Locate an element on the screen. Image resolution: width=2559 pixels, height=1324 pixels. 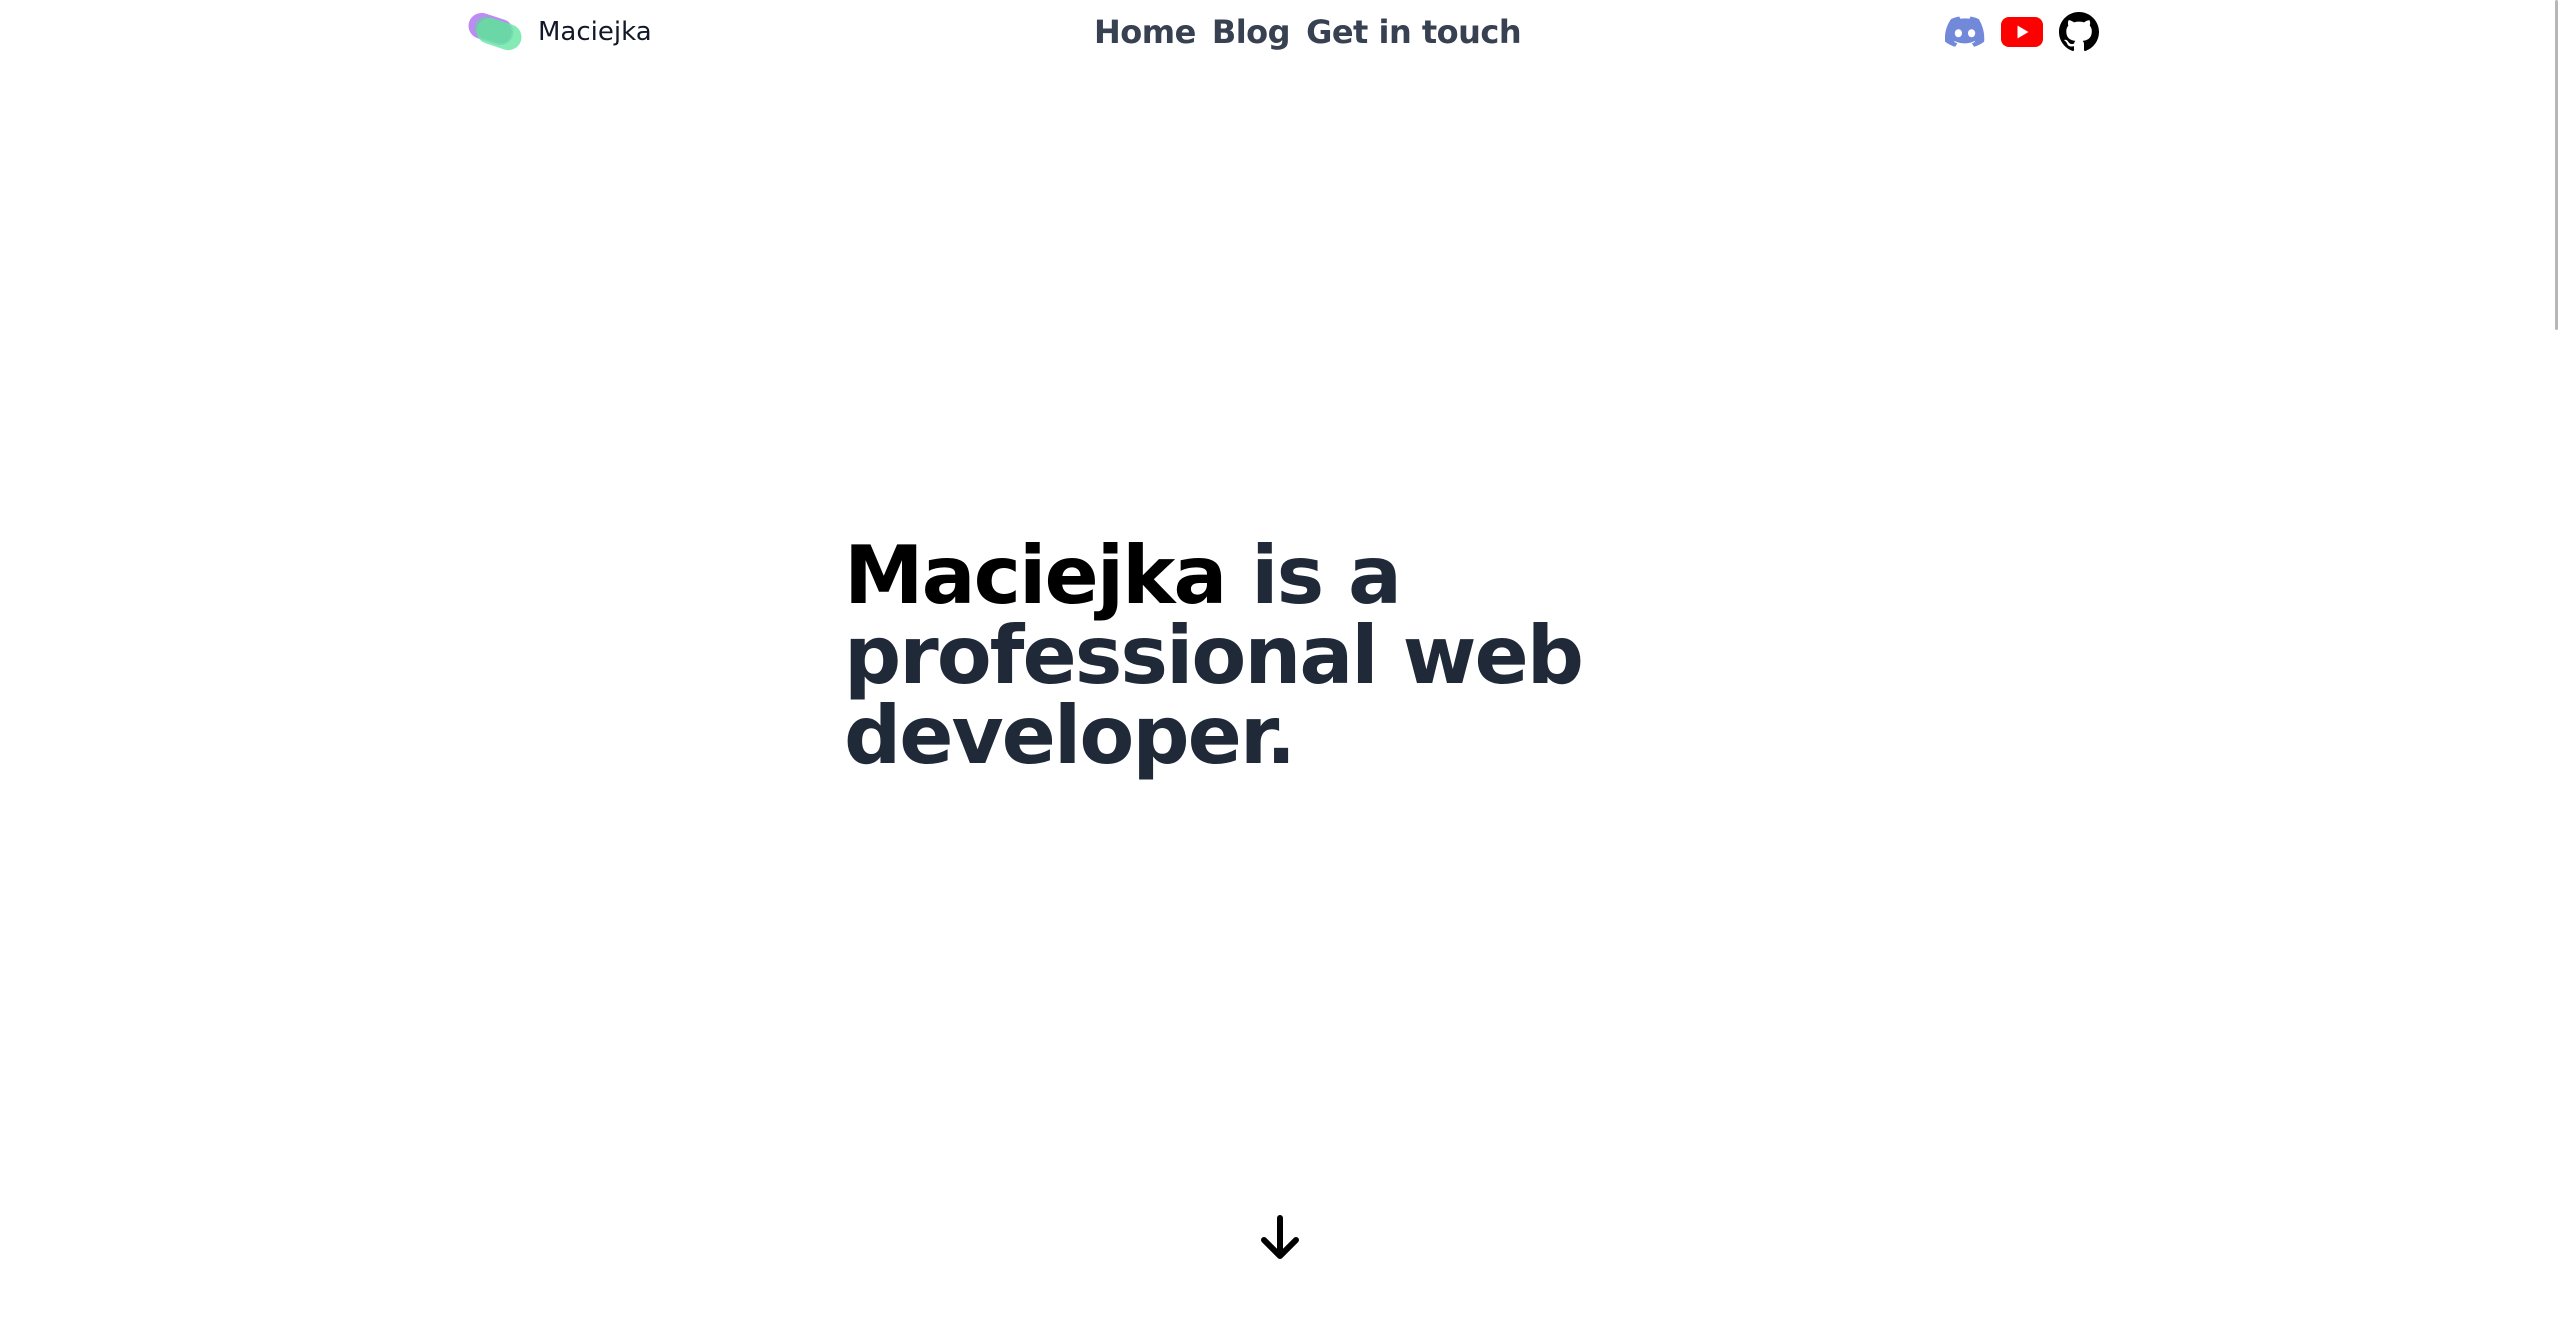
hero-line-2: professional web is located at coordinates (1214, 655).